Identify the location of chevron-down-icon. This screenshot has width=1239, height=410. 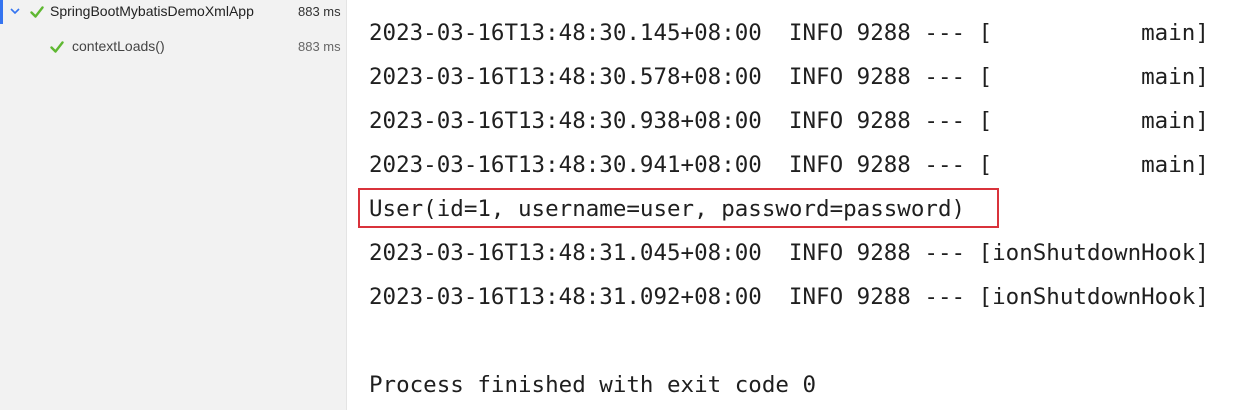
(15, 11).